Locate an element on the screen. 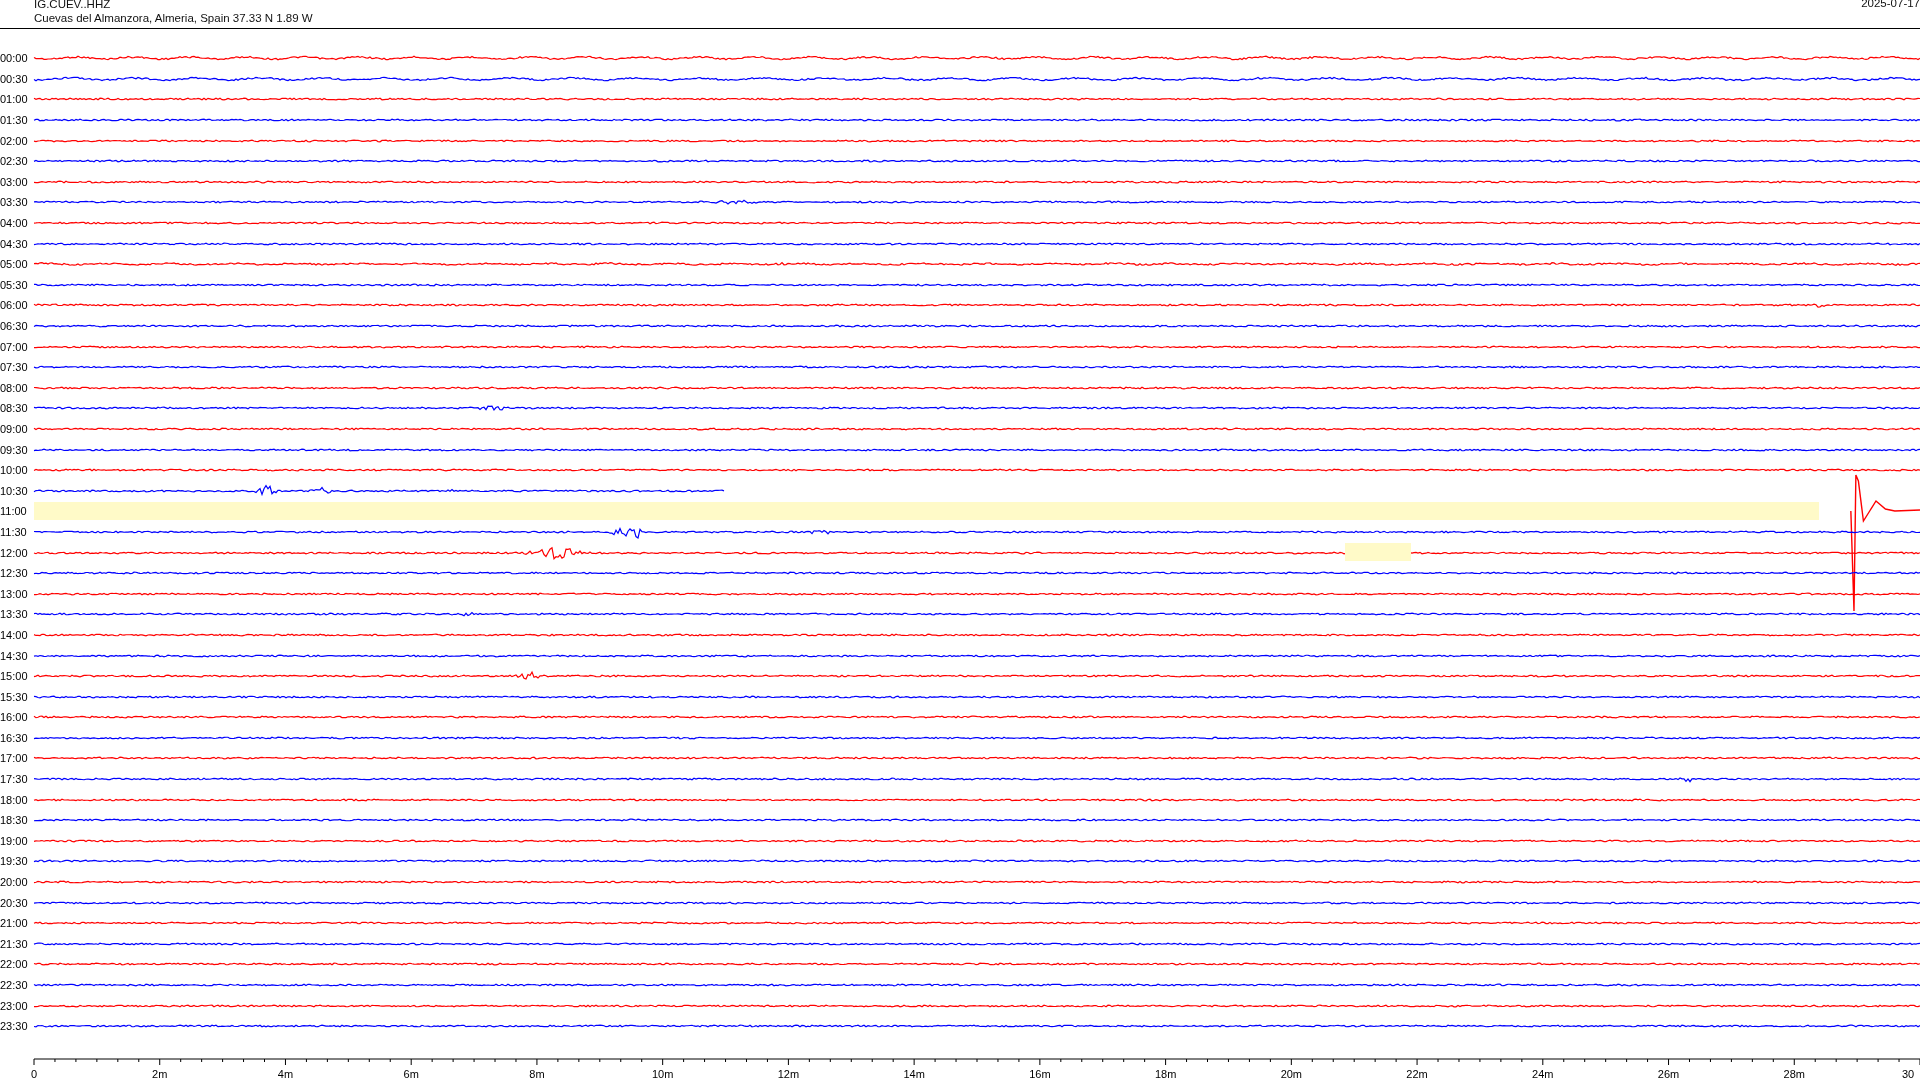 This screenshot has height=1080, width=1920. tick-label: 8m is located at coordinates (537, 1074).